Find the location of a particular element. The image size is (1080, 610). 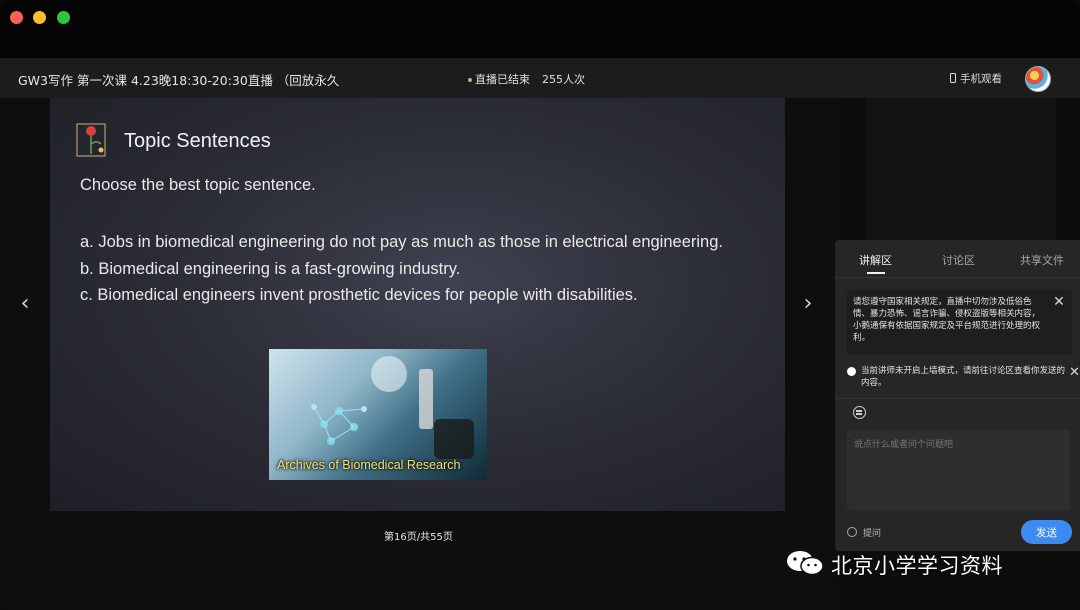

hint-text: 当前讲师未开启上墙模式，请前往讨论区查看你发送的内容。 is located at coordinates (963, 377).